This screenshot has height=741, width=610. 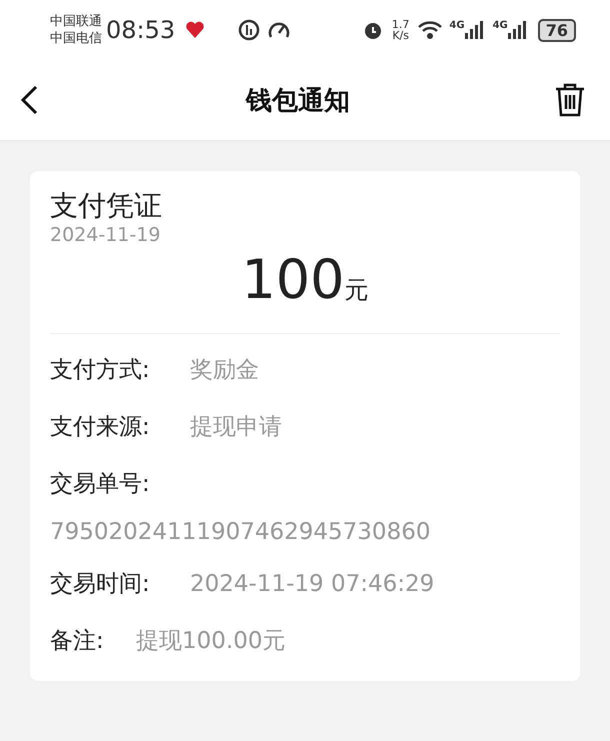 What do you see at coordinates (312, 584) in the screenshot?
I see `field-value: 2024-11-19 07:46:29` at bounding box center [312, 584].